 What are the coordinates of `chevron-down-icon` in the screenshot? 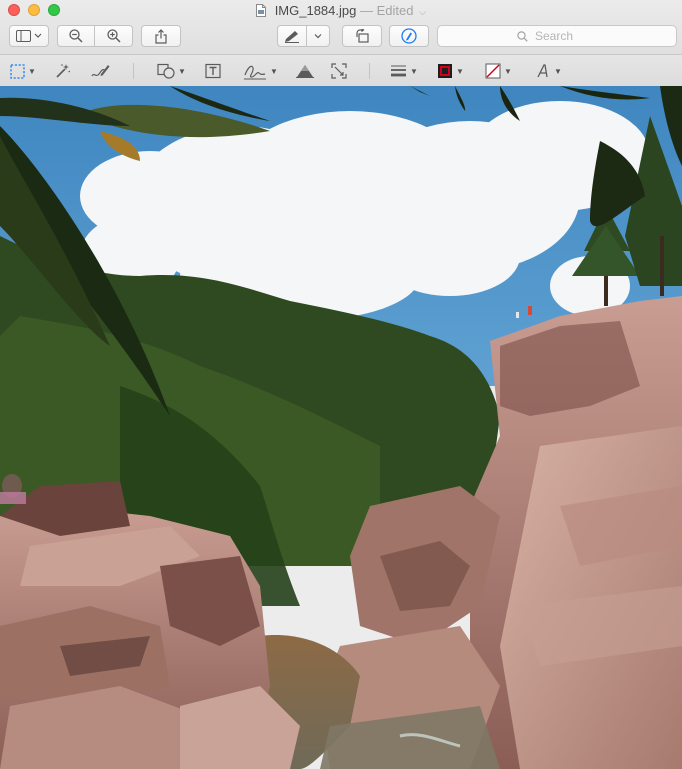 It's located at (318, 36).